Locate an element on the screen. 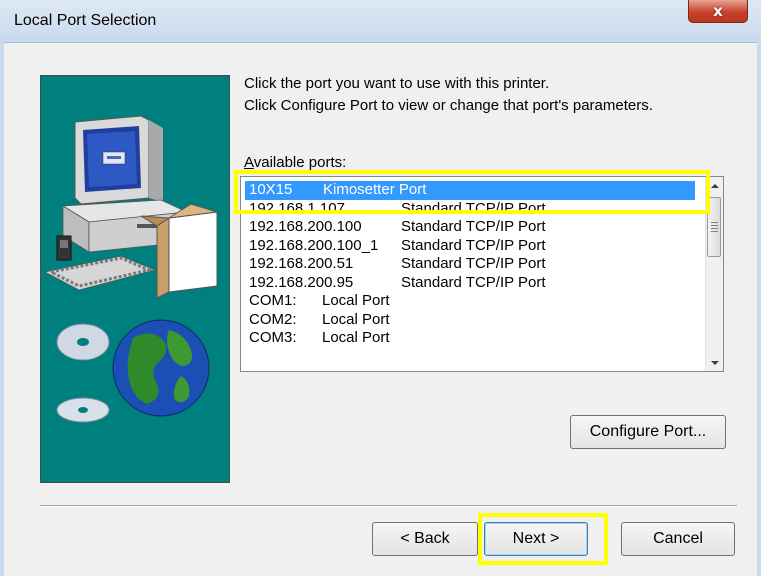 Image resolution: width=761 pixels, height=576 pixels. port-list-item: COM2: Local Port is located at coordinates (470, 320).